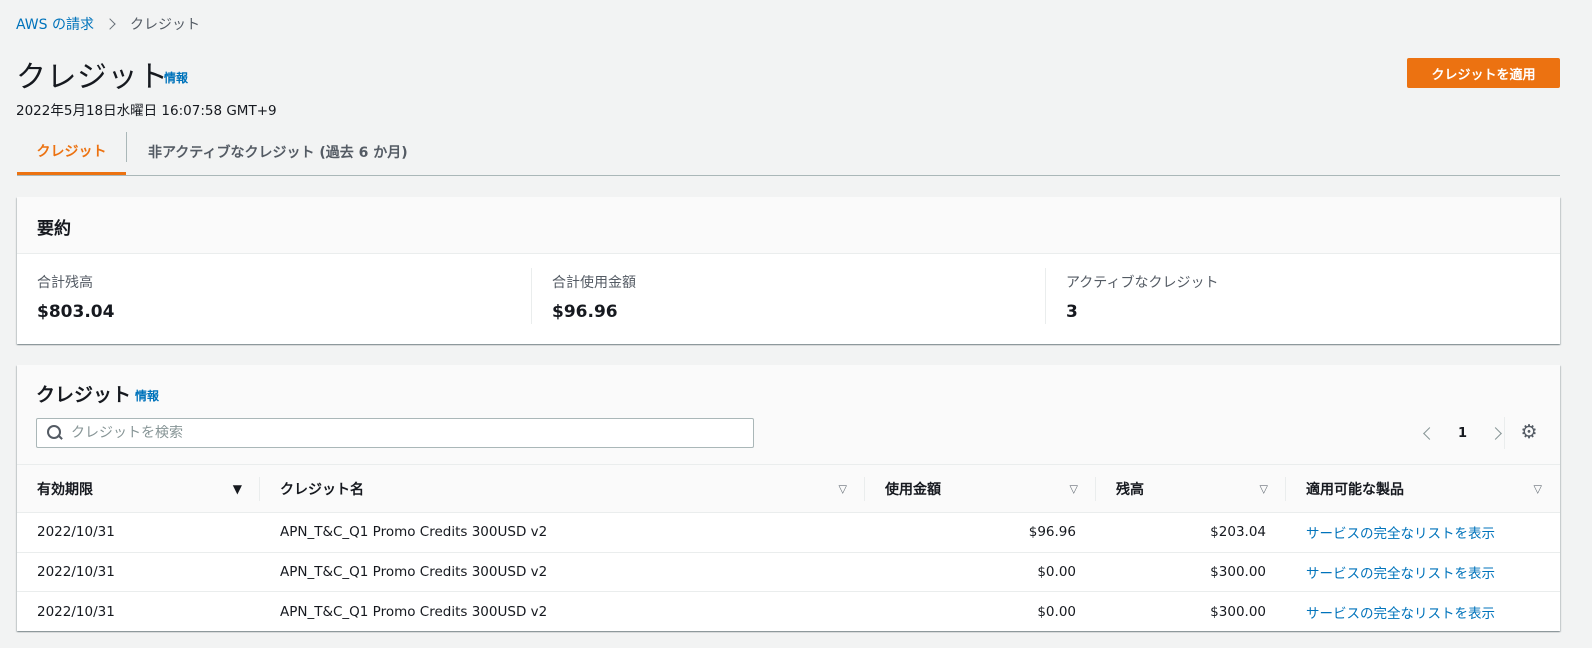 The image size is (1592, 648). Describe the element at coordinates (1191, 488) in the screenshot. I see `column-header-balance: 残高 ▽` at that location.